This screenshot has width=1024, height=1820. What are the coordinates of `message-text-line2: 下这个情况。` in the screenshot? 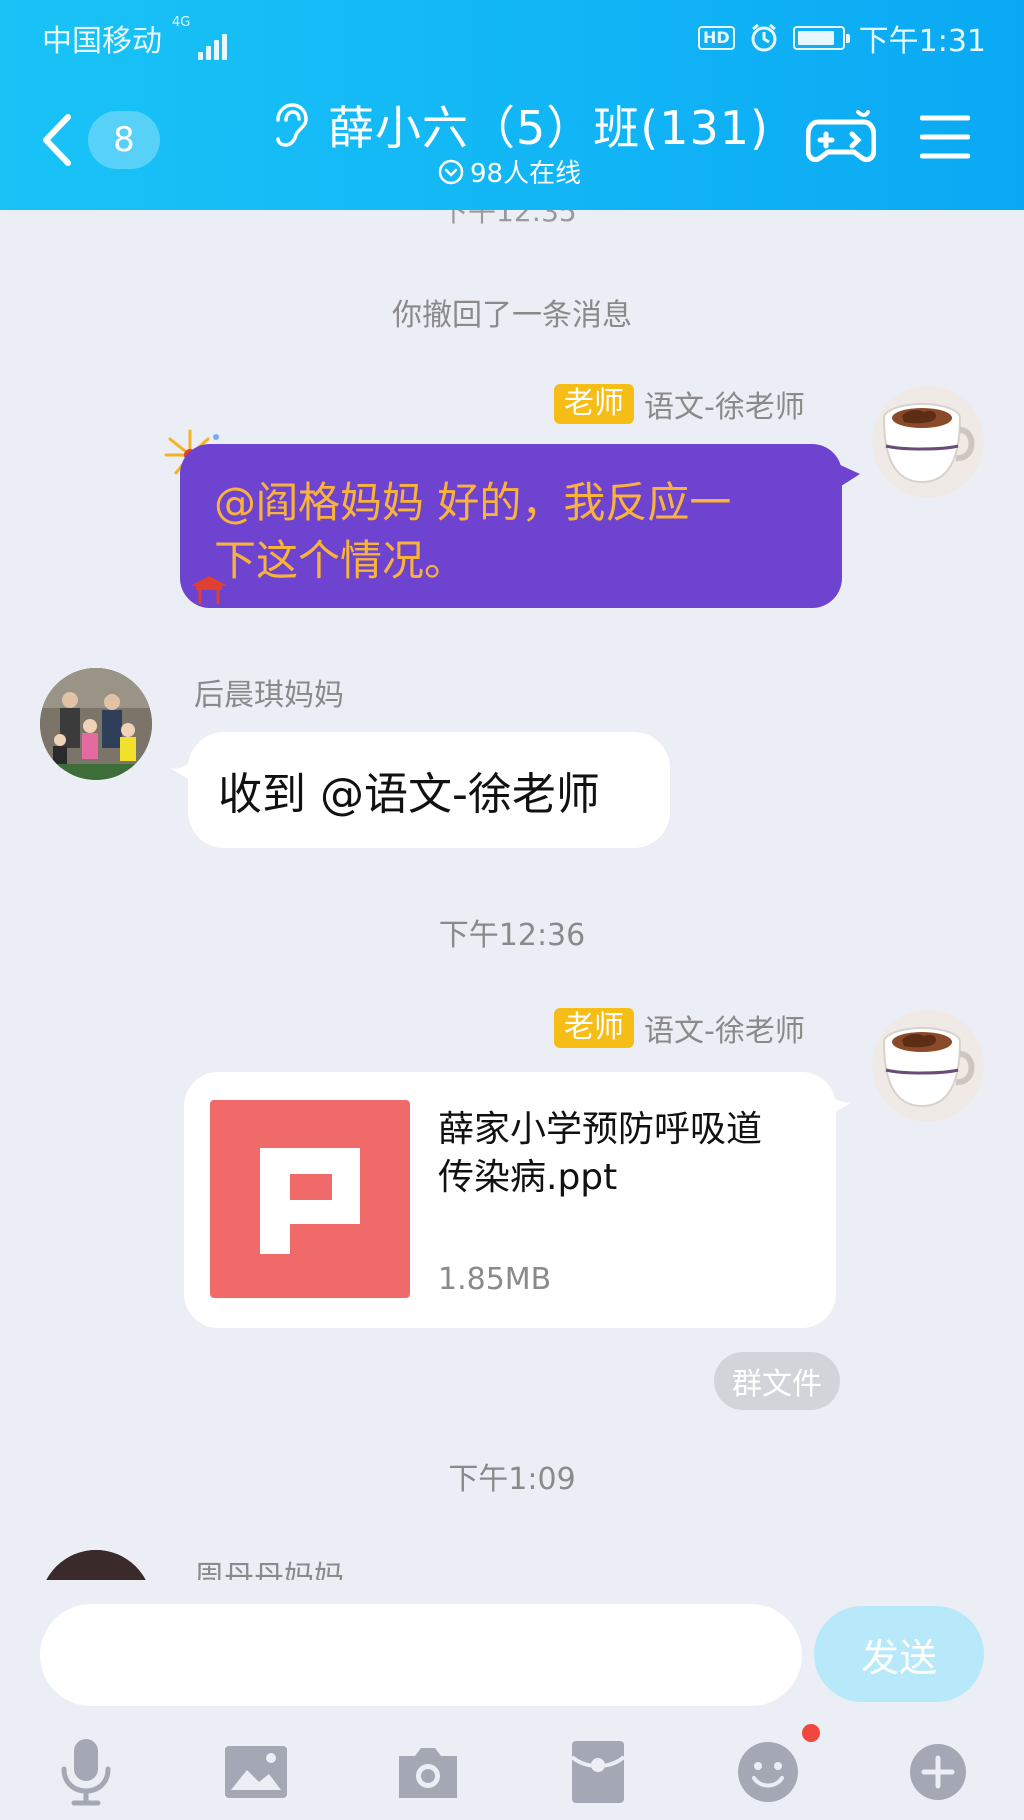 It's located at (340, 560).